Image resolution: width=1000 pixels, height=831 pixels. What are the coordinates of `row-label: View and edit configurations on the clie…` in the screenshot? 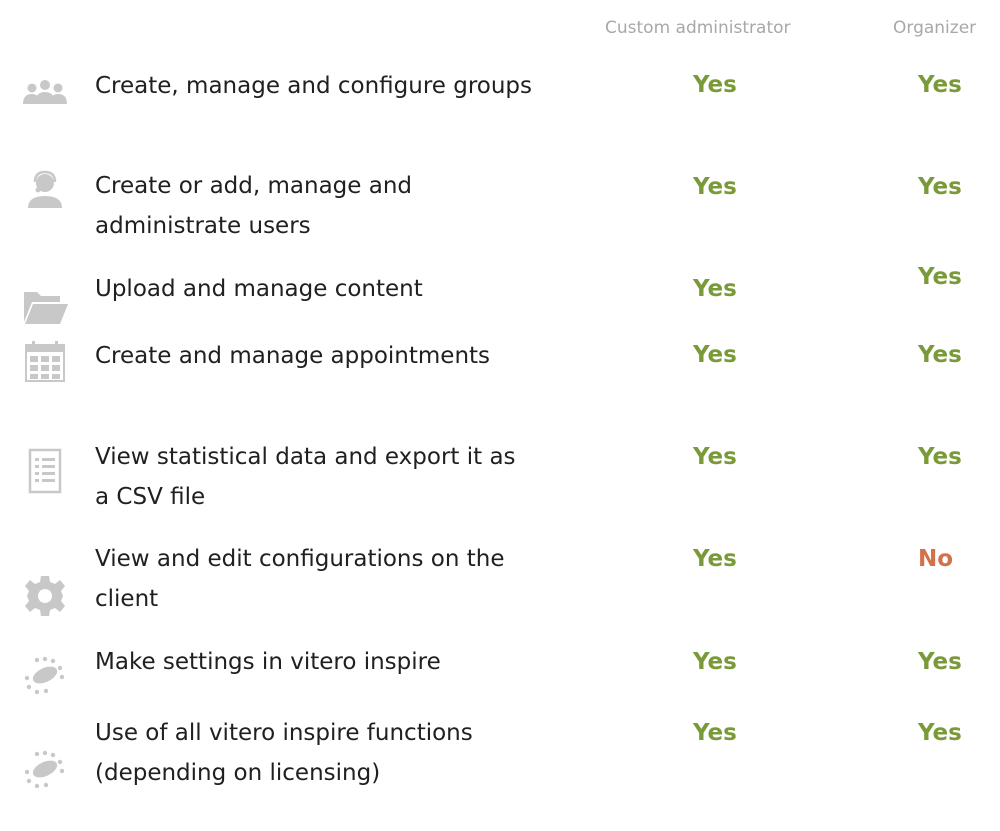 It's located at (300, 579).